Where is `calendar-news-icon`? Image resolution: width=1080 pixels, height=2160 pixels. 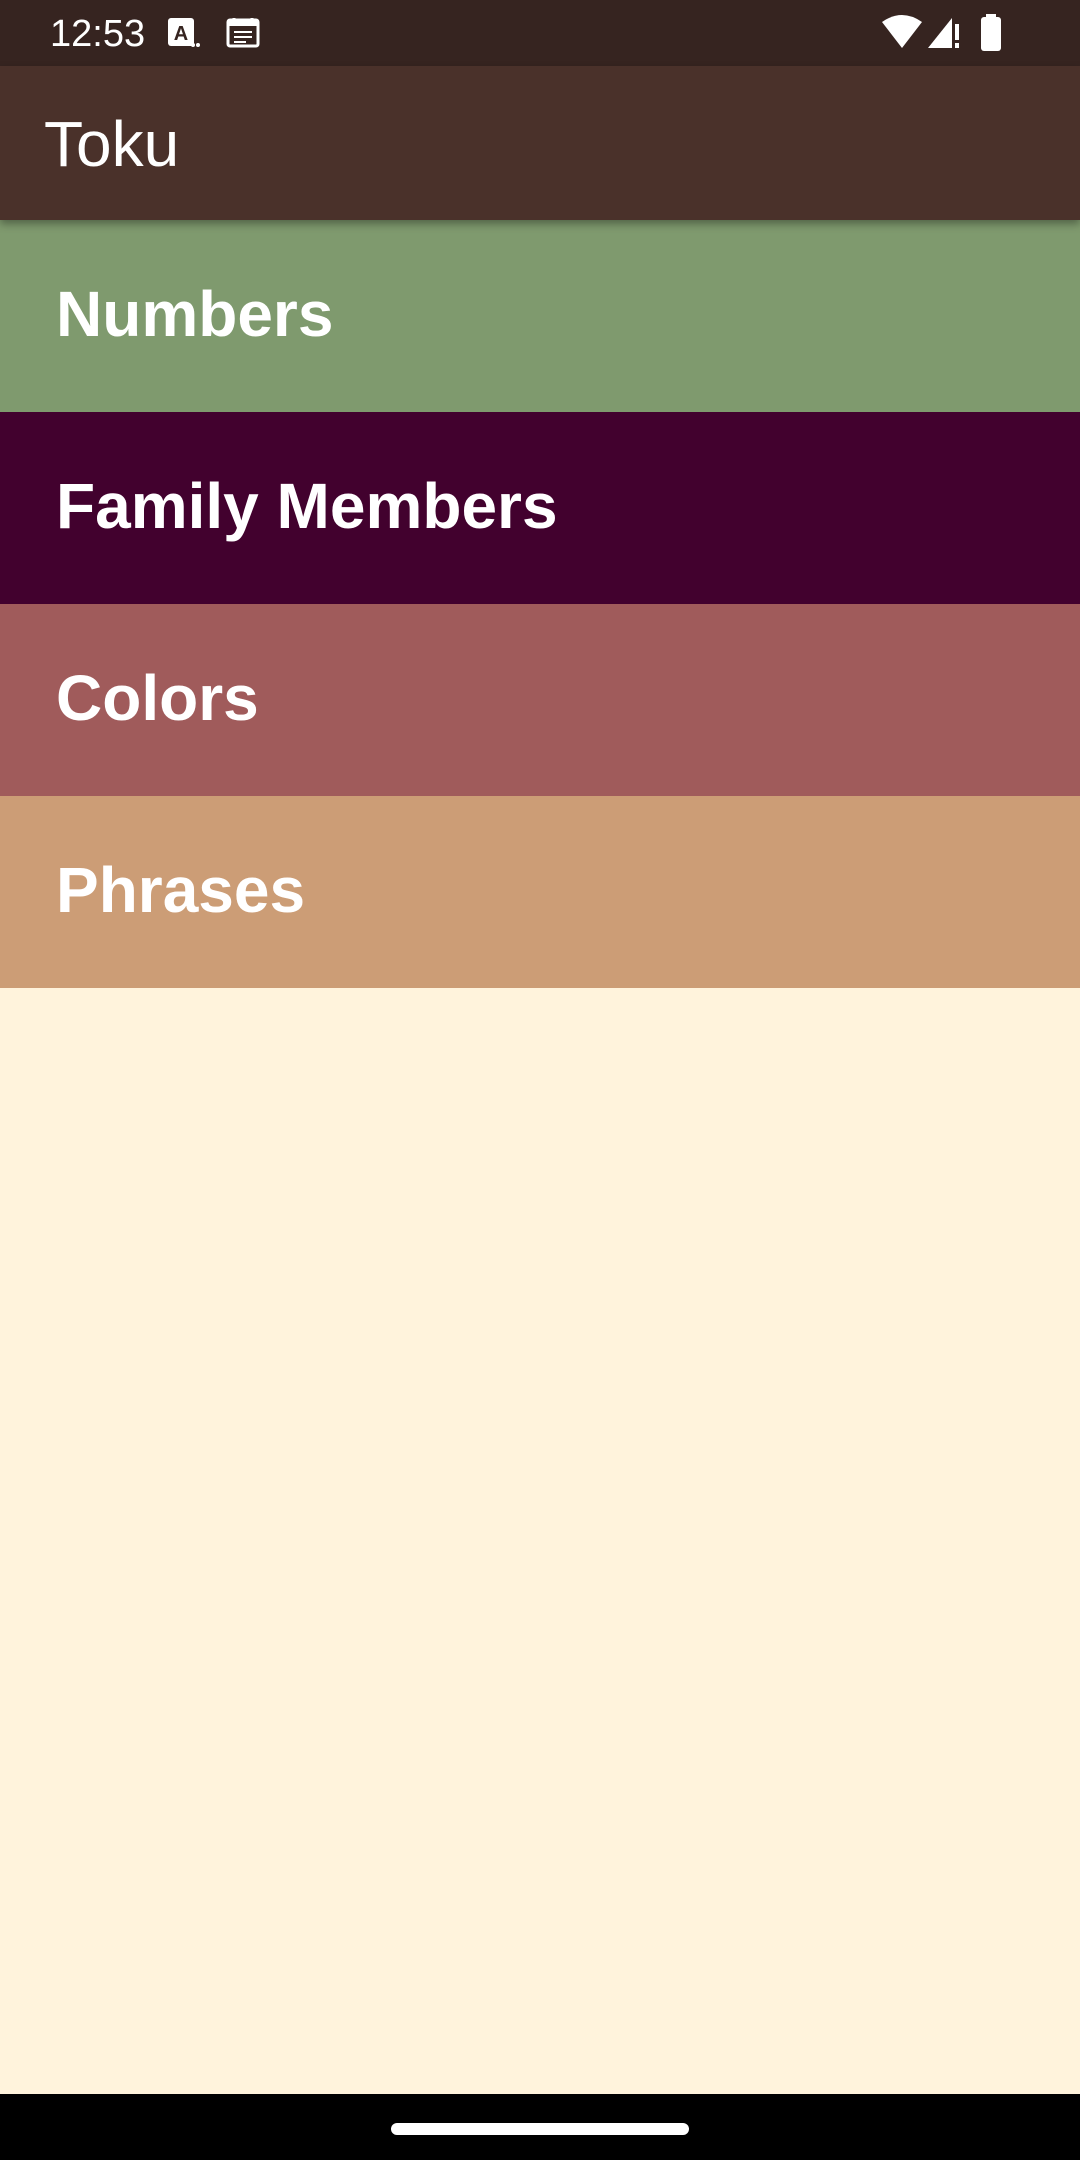
calendar-news-icon is located at coordinates (243, 33).